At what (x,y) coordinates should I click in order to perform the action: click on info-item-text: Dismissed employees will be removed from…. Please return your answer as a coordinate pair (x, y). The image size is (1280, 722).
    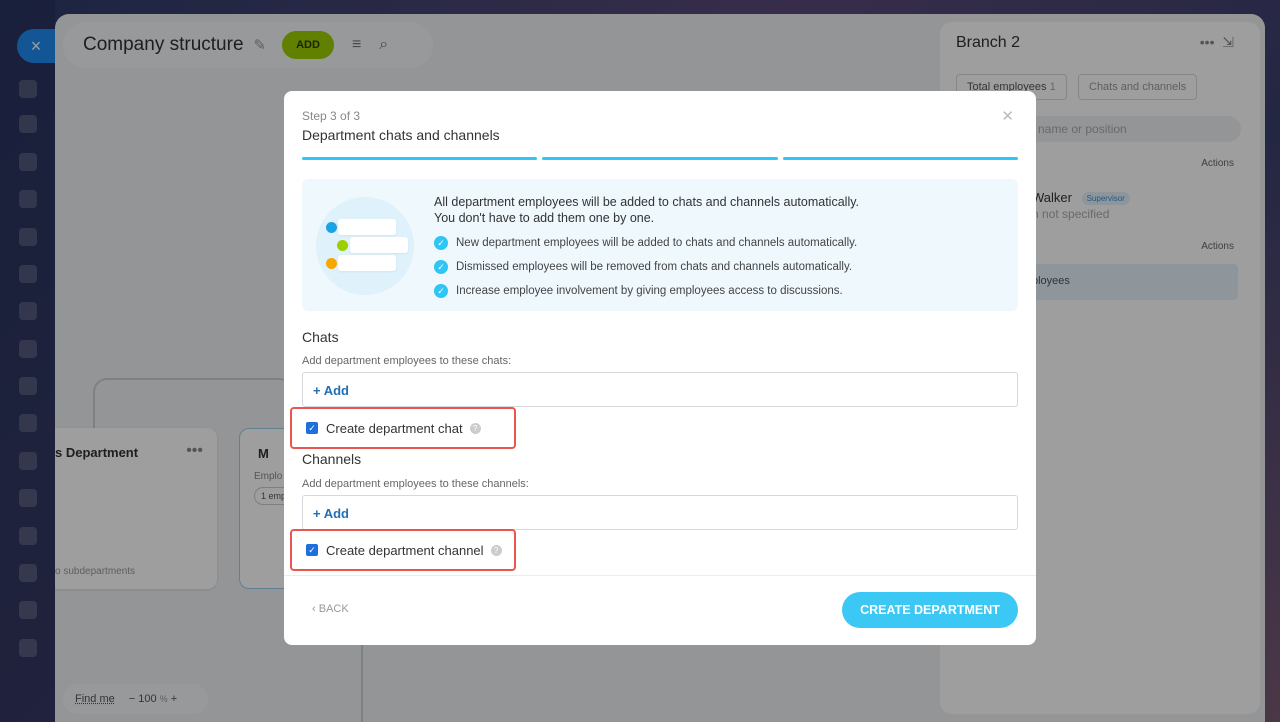
    Looking at the image, I should click on (654, 267).